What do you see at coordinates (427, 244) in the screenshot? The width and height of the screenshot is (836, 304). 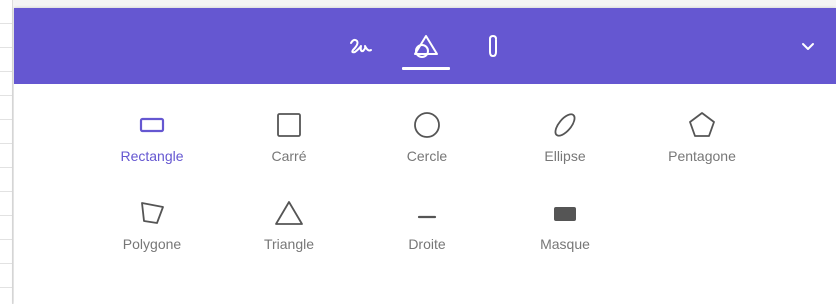 I see `shape-label: Droite` at bounding box center [427, 244].